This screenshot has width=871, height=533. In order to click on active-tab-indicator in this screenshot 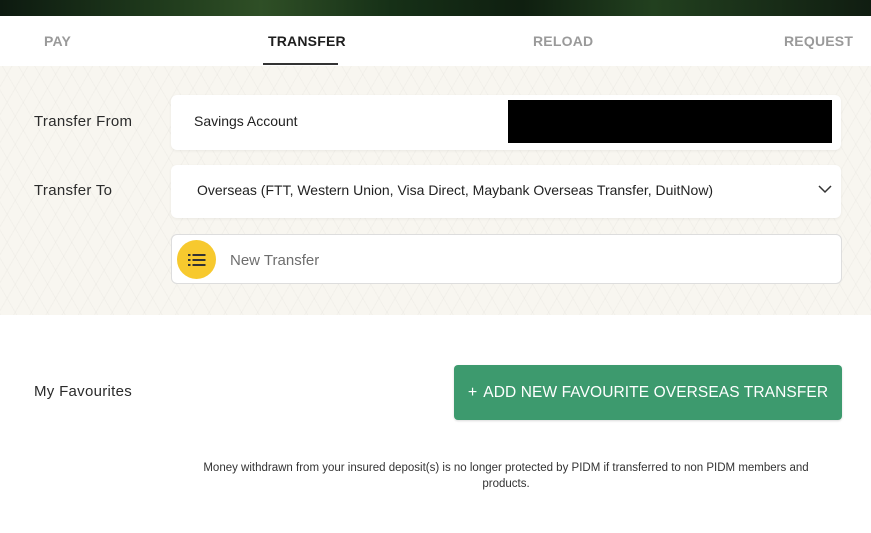, I will do `click(300, 64)`.